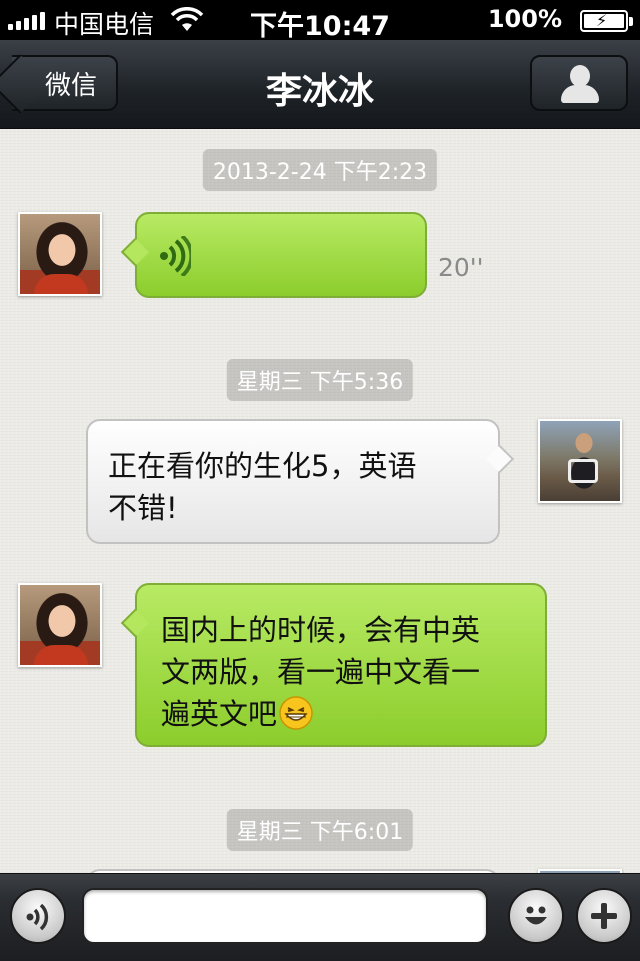 The width and height of the screenshot is (640, 961). I want to click on voice-icon, so click(37, 917).